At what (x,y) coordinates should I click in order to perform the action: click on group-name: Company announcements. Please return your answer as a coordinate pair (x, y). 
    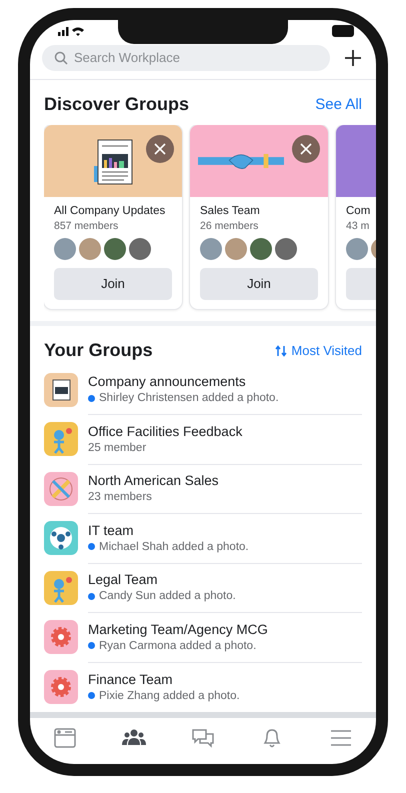
    Looking at the image, I should click on (167, 382).